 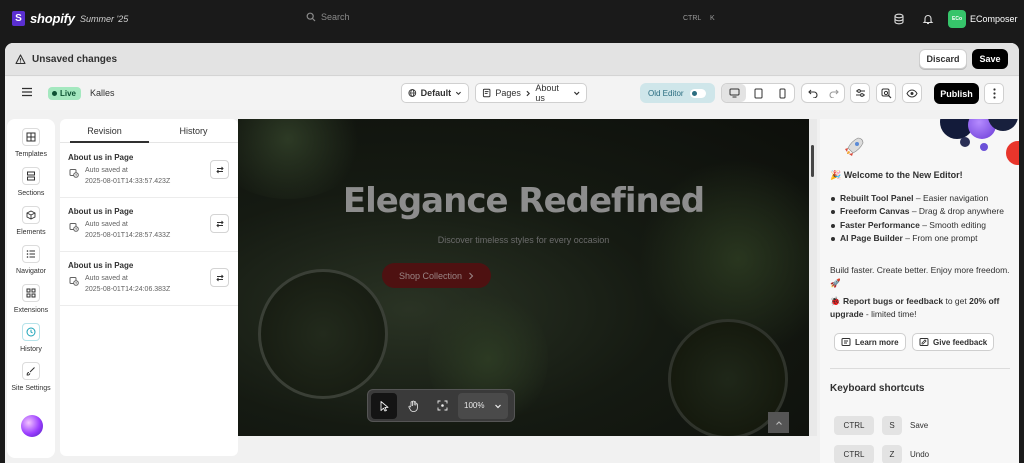 What do you see at coordinates (27, 92) in the screenshot?
I see `hamburger-menu-icon` at bounding box center [27, 92].